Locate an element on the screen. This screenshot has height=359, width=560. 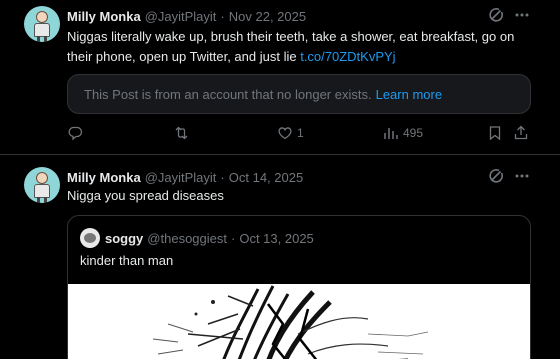
tweet-link: t.co/70ZDtKvPYj is located at coordinates (347, 56).